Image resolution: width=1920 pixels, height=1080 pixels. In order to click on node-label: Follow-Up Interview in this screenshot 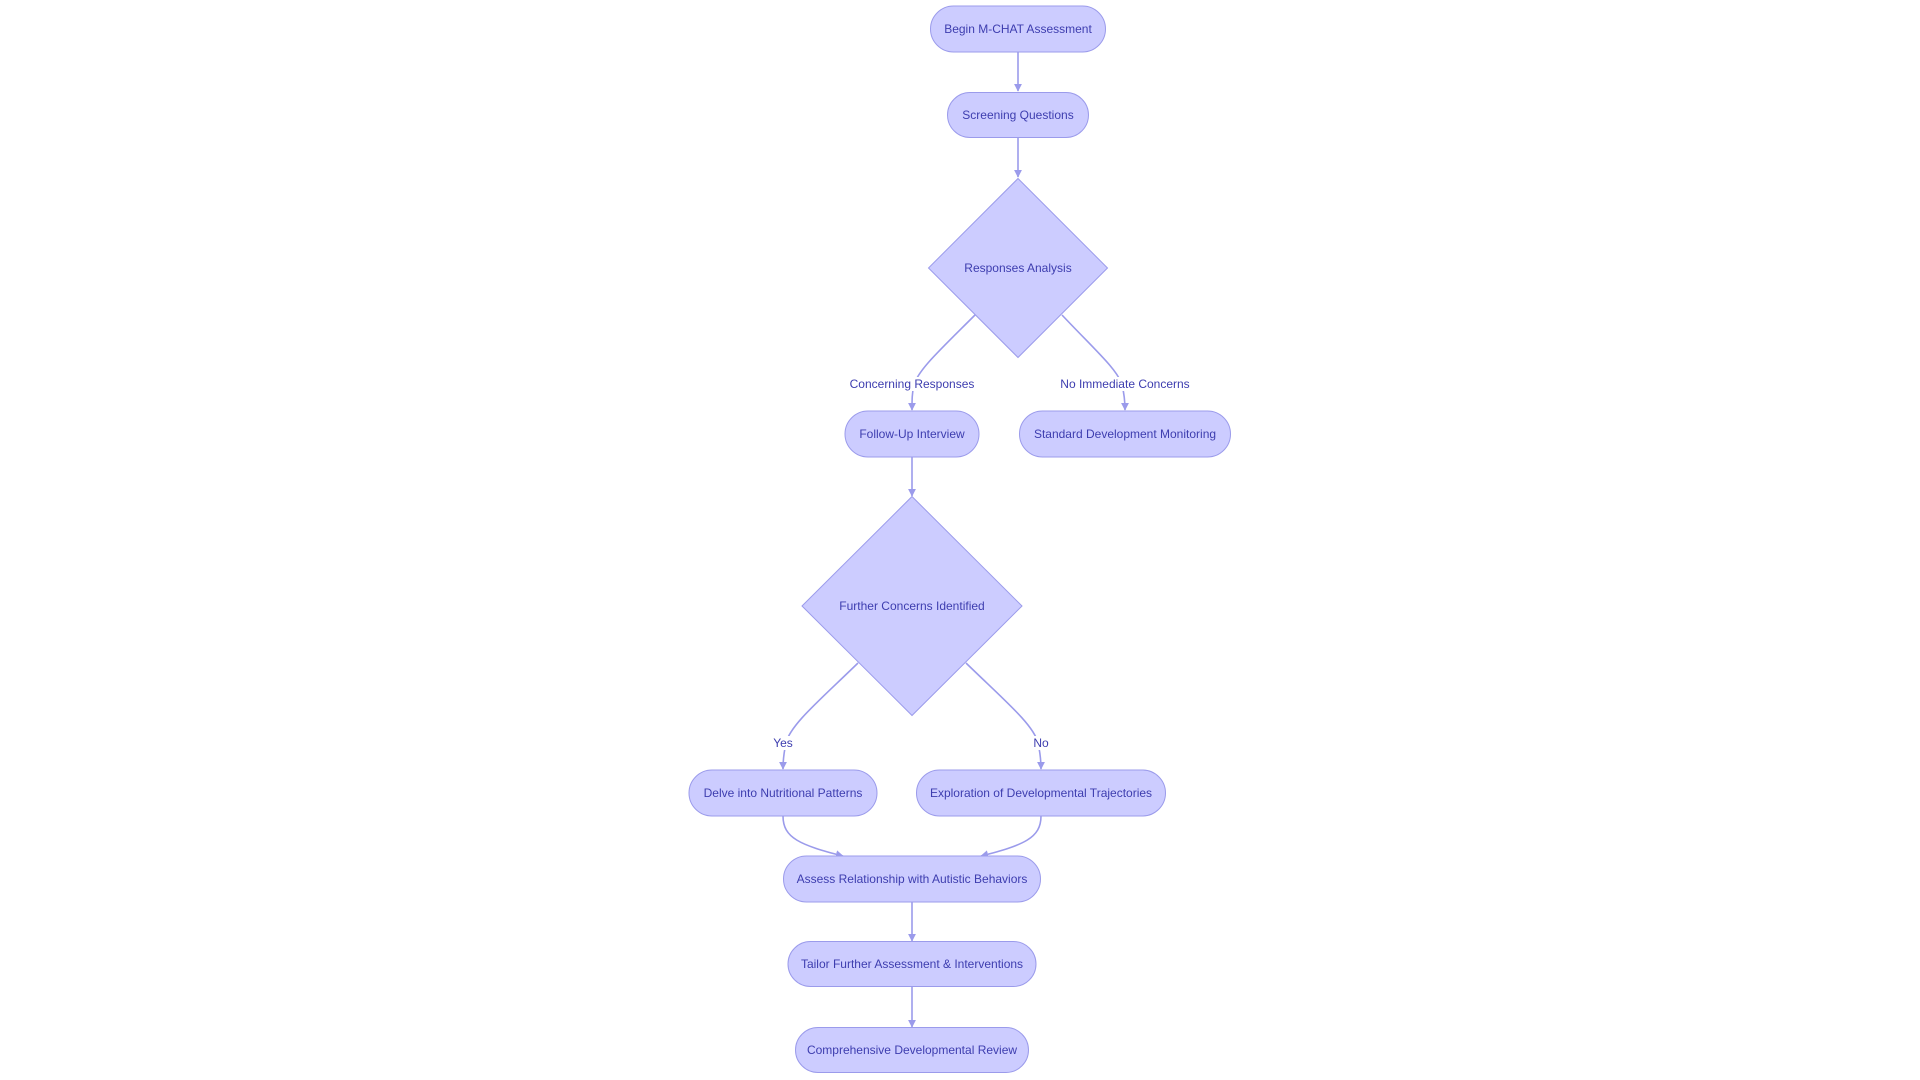, I will do `click(912, 434)`.